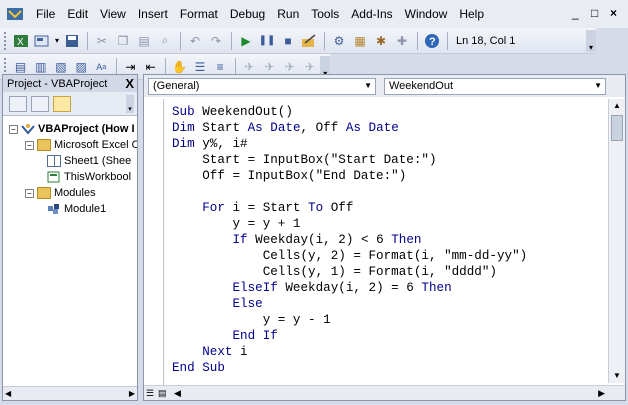 The image size is (628, 405). What do you see at coordinates (195, 41) in the screenshot?
I see `undo-icon: ↶` at bounding box center [195, 41].